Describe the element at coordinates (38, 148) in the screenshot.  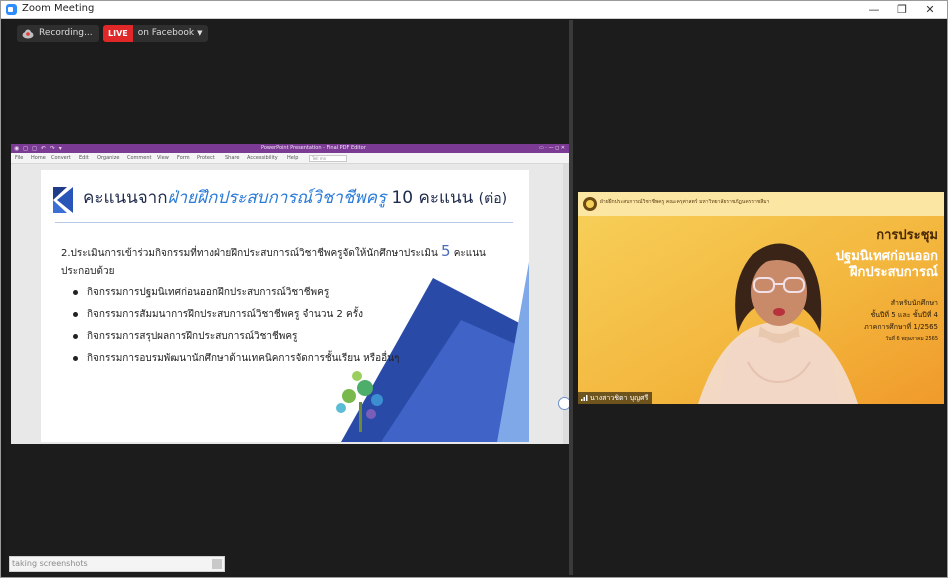
I see `quick-access-toolbar: ◉ ◻ ◻ ↶ ↷ ▾` at that location.